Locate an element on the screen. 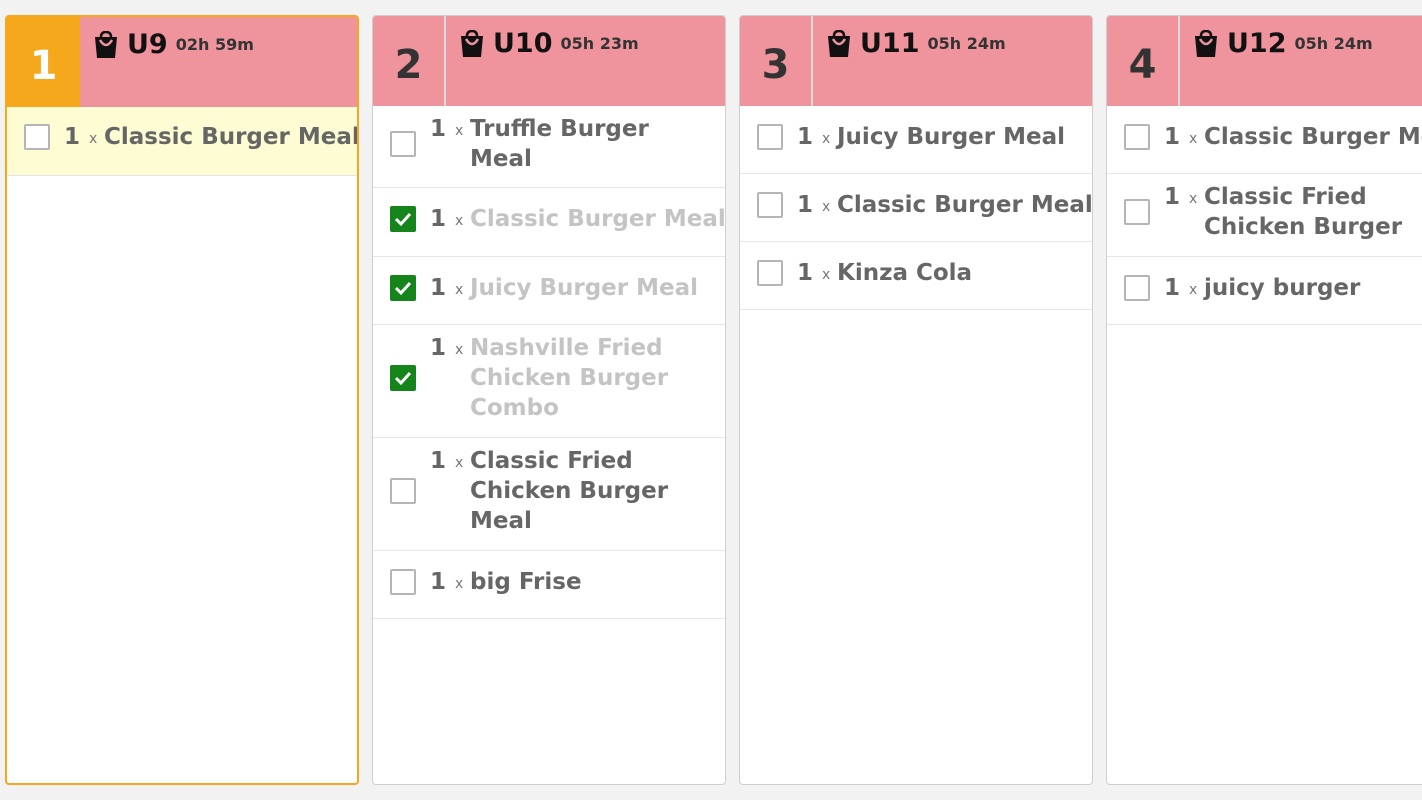 This screenshot has height=800, width=1422. item-name: Classic Burger Me is located at coordinates (1313, 137).